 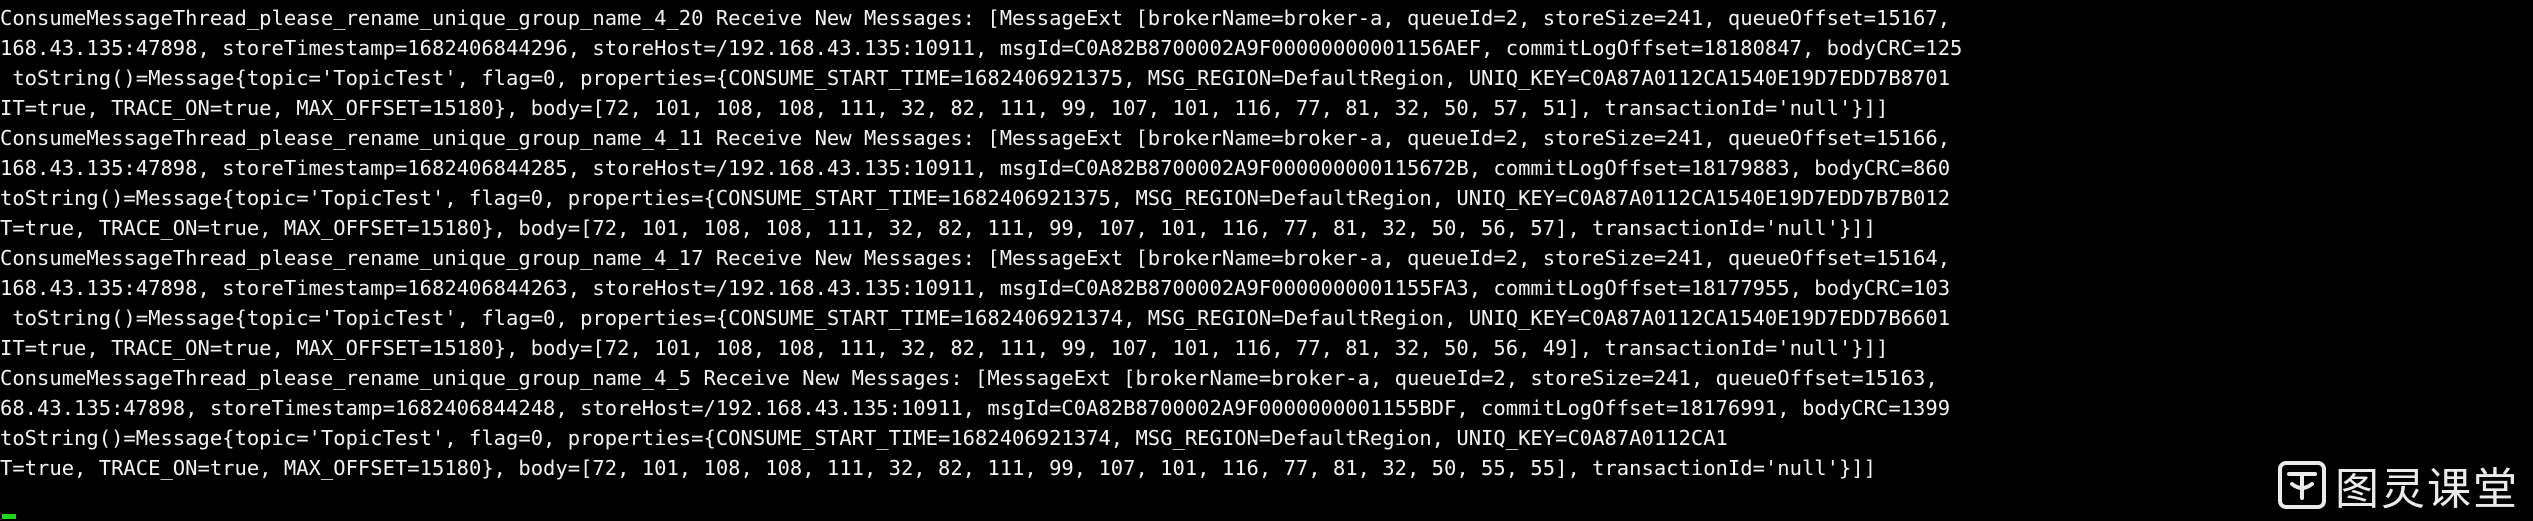 What do you see at coordinates (2427, 489) in the screenshot?
I see `watermark-text: 图灵课堂` at bounding box center [2427, 489].